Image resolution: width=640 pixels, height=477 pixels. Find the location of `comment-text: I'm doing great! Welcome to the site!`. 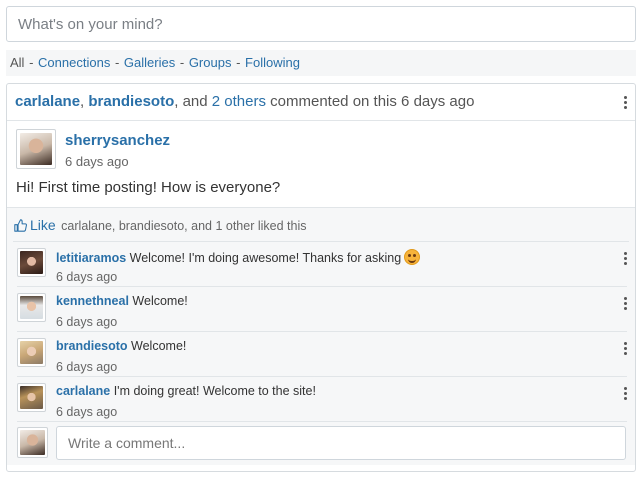

comment-text: I'm doing great! Welcome to the site! is located at coordinates (214, 391).